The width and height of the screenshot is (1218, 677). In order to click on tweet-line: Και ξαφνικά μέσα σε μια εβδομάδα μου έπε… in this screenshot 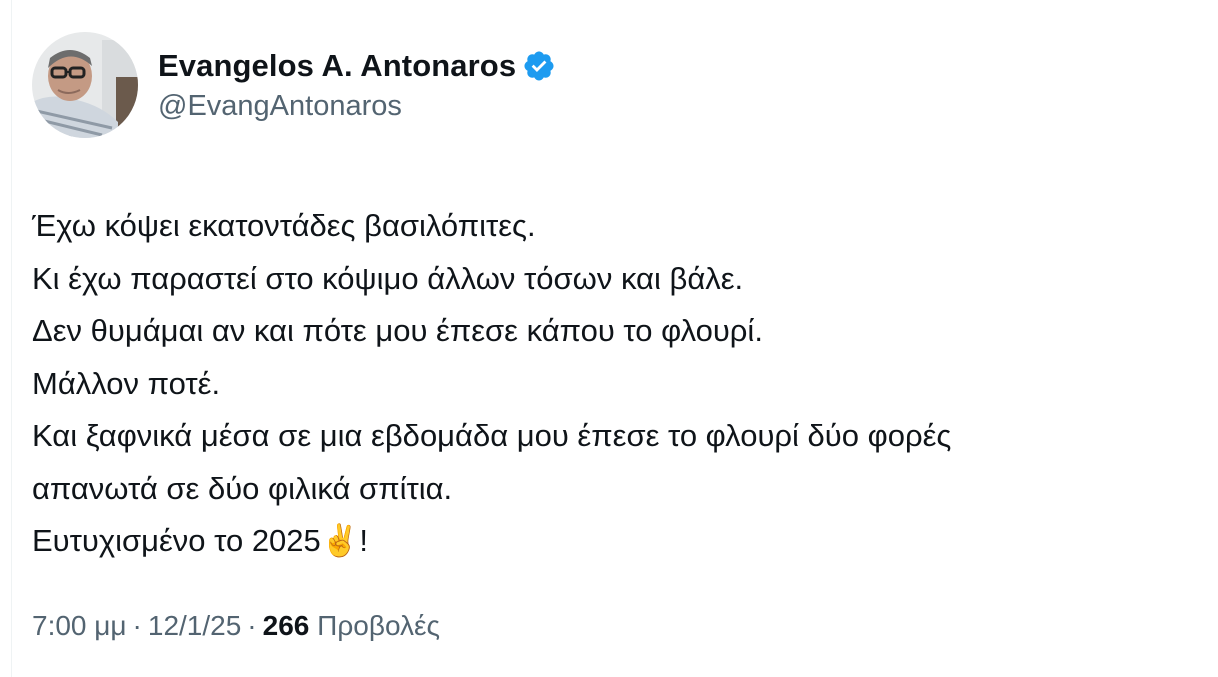, I will do `click(492, 435)`.